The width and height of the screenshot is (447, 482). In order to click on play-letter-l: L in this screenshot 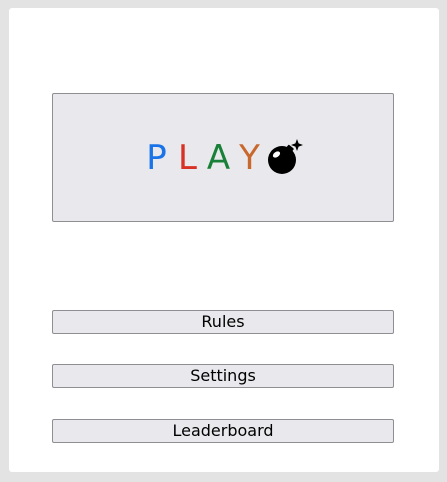, I will do `click(187, 157)`.